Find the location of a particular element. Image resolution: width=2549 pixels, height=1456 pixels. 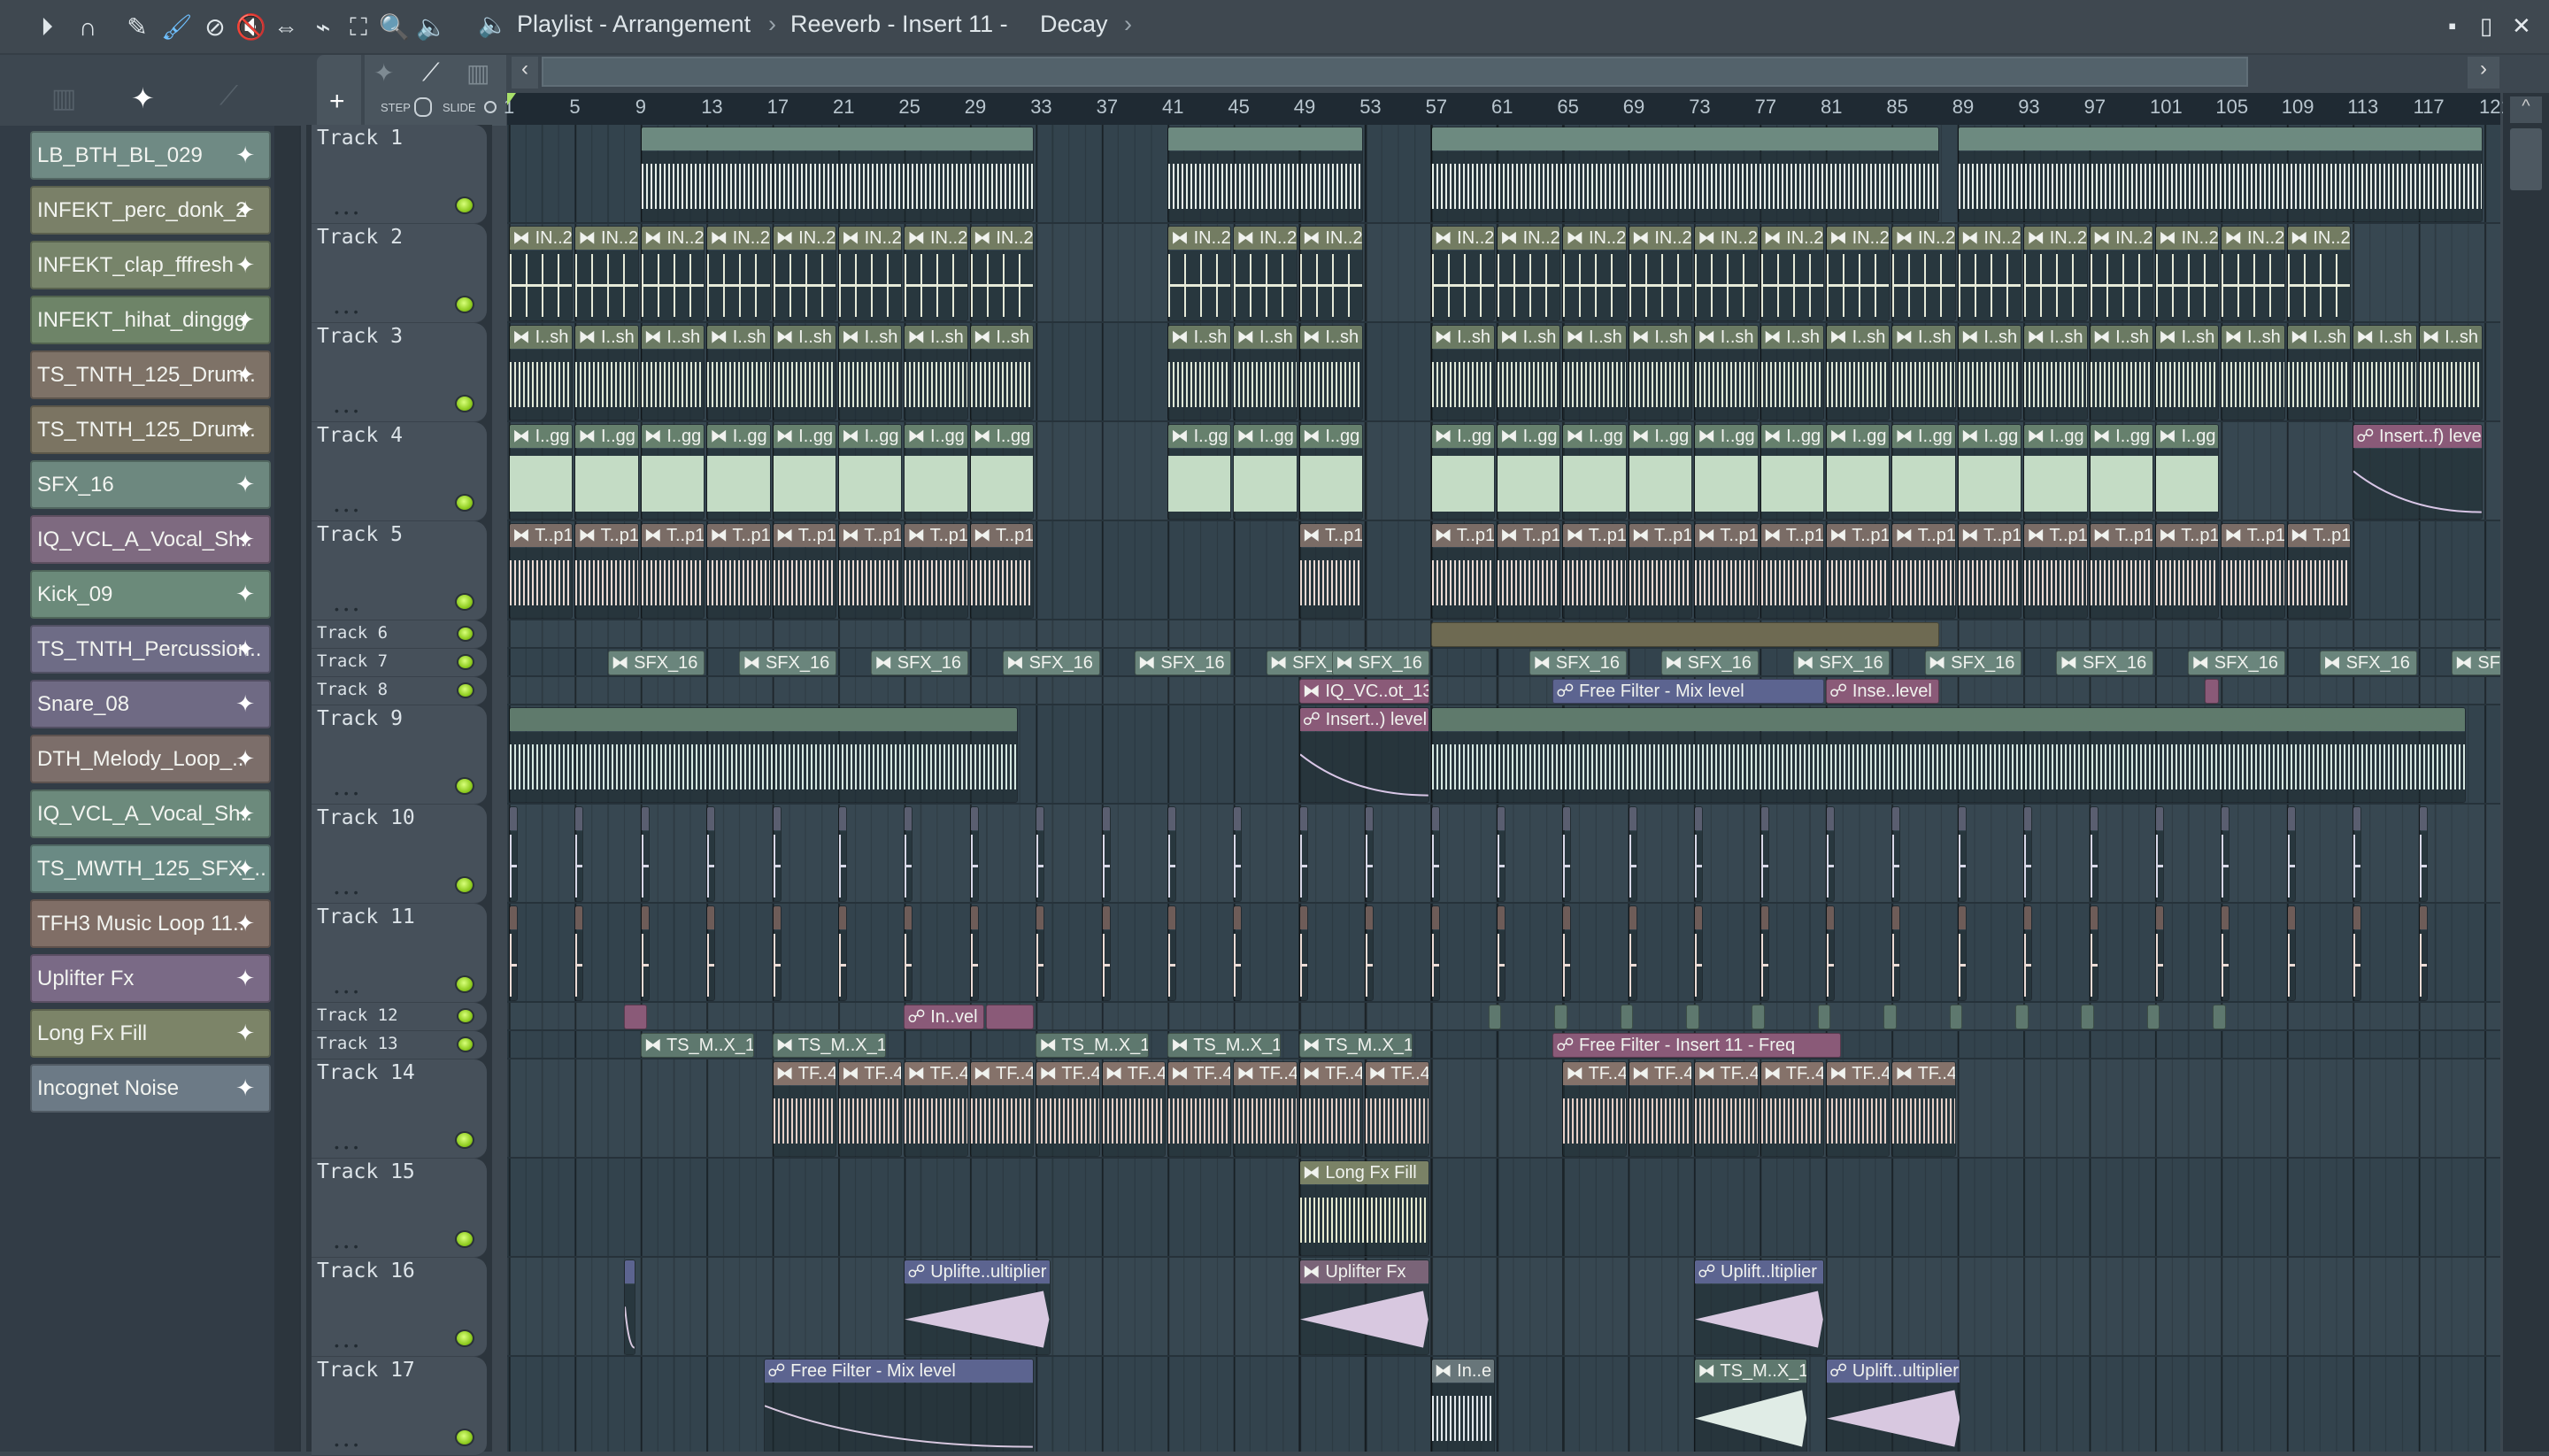

track-header: Track 14 • • • is located at coordinates (400, 1109).